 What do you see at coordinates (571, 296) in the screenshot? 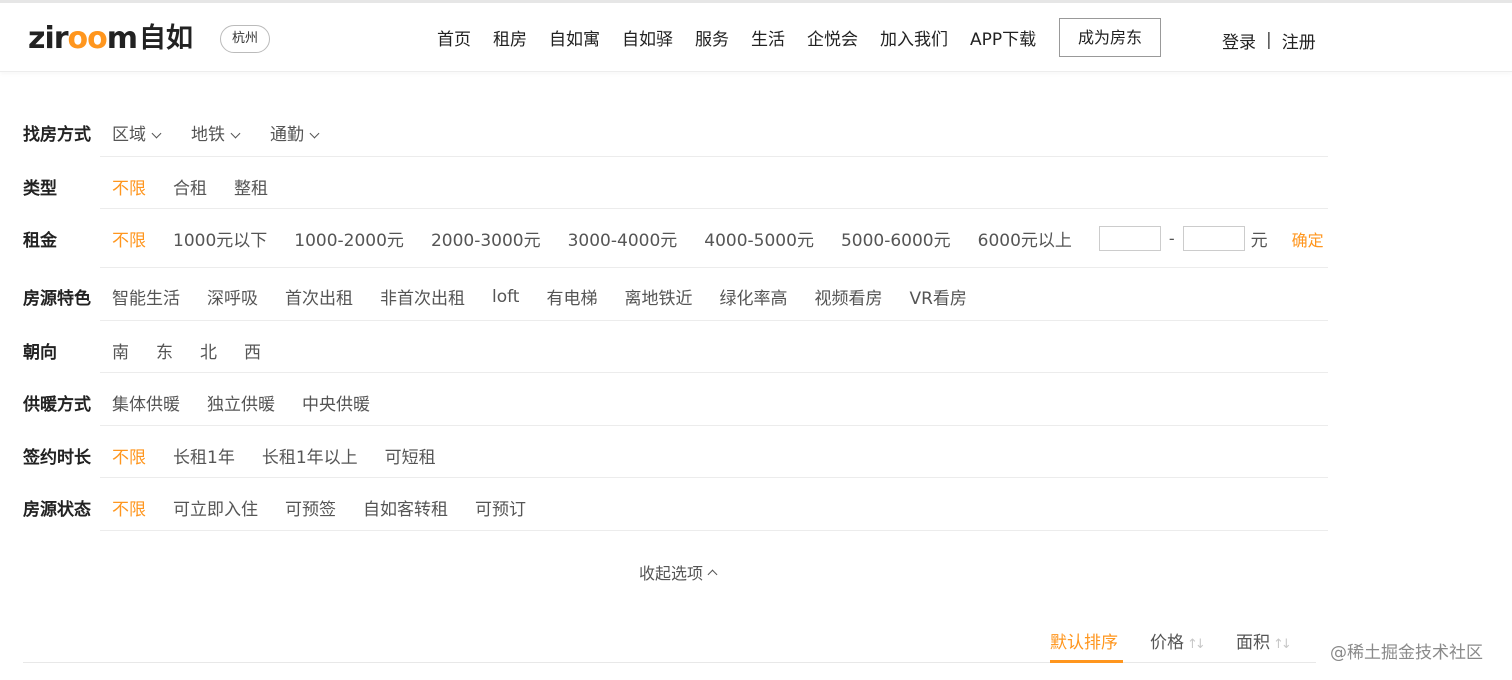
I see `feature-option-elevator: 有电梯` at bounding box center [571, 296].